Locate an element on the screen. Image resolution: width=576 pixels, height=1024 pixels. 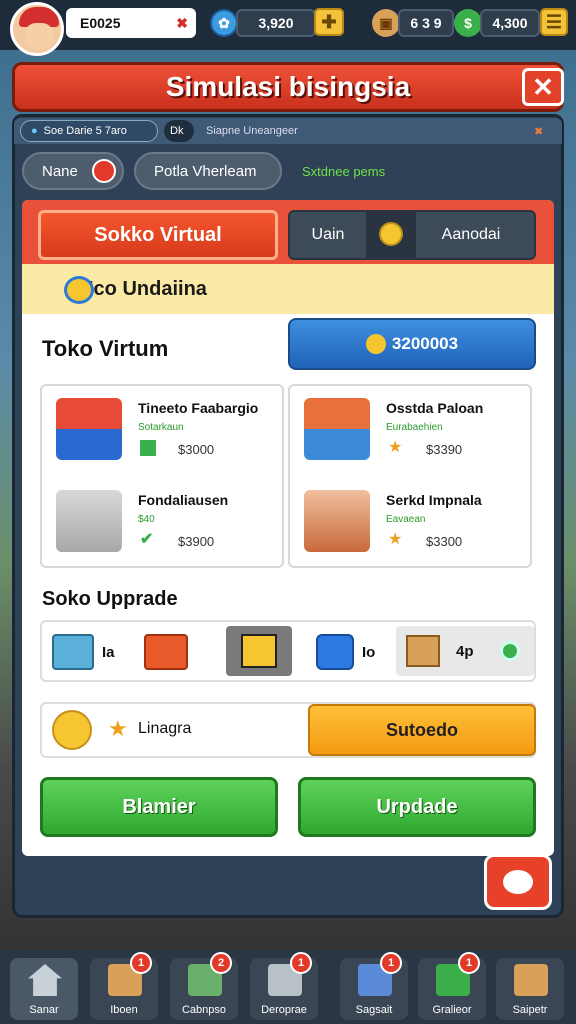
confirm-icon is located at coordinates (510, 651).